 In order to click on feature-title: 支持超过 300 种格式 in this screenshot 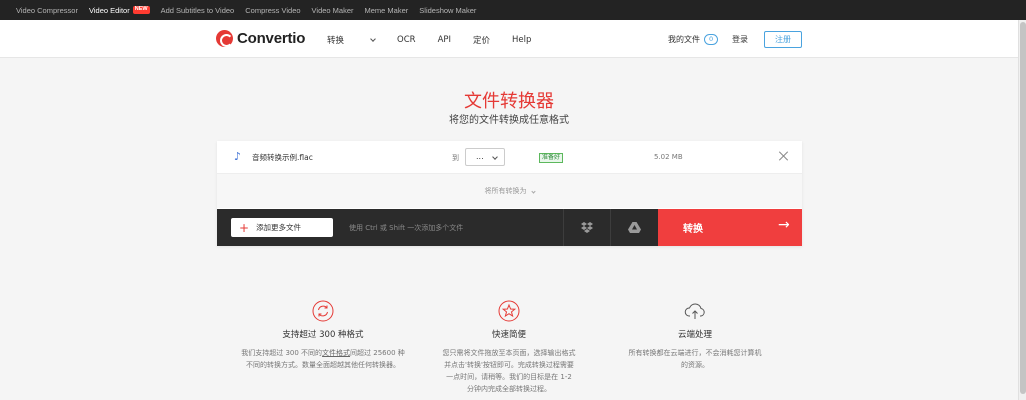, I will do `click(323, 335)`.